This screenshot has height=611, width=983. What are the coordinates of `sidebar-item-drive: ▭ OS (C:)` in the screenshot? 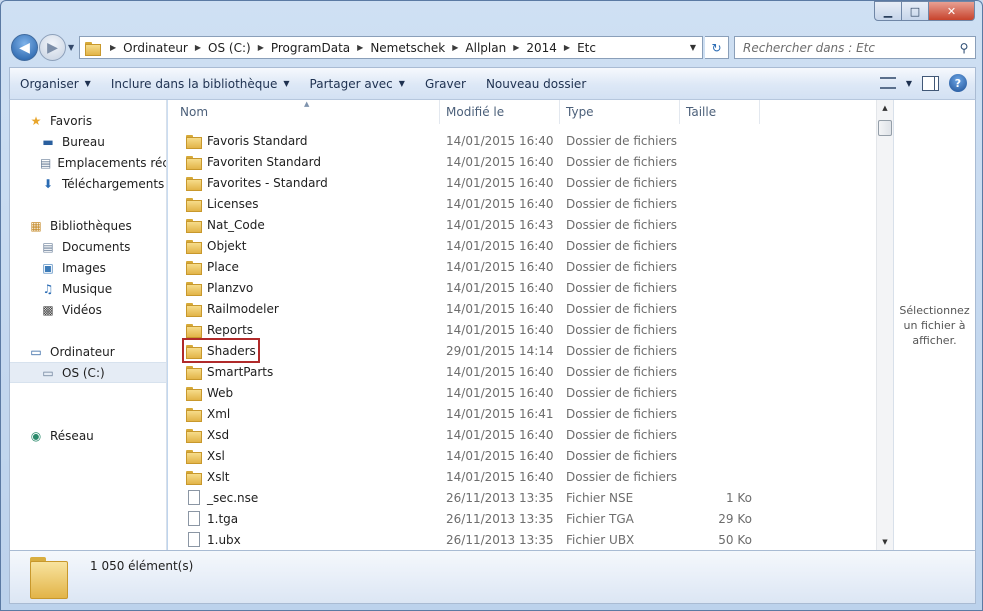 It's located at (88, 372).